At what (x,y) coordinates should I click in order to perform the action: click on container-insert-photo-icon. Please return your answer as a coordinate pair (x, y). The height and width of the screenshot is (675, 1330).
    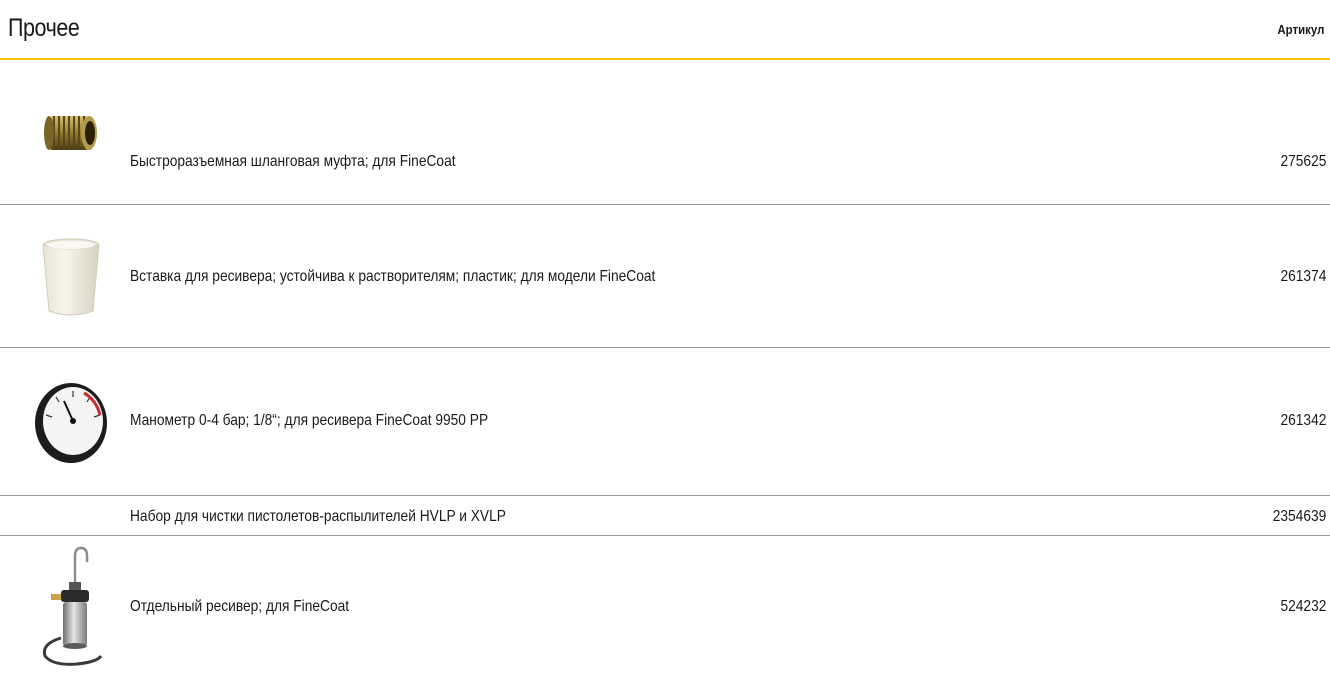
    Looking at the image, I should click on (71, 275).